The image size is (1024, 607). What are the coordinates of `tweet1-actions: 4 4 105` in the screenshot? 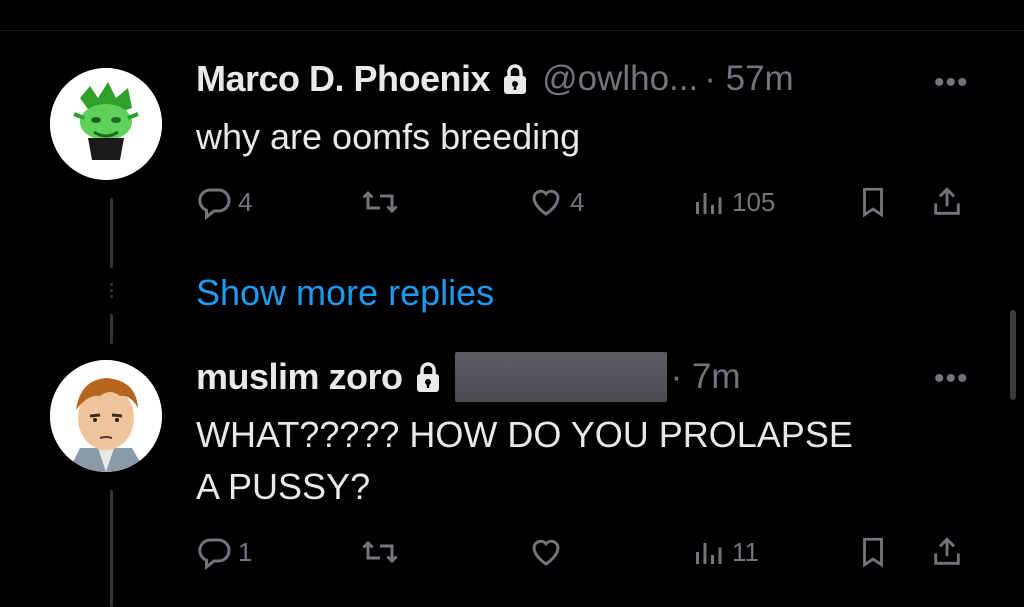 It's located at (586, 204).